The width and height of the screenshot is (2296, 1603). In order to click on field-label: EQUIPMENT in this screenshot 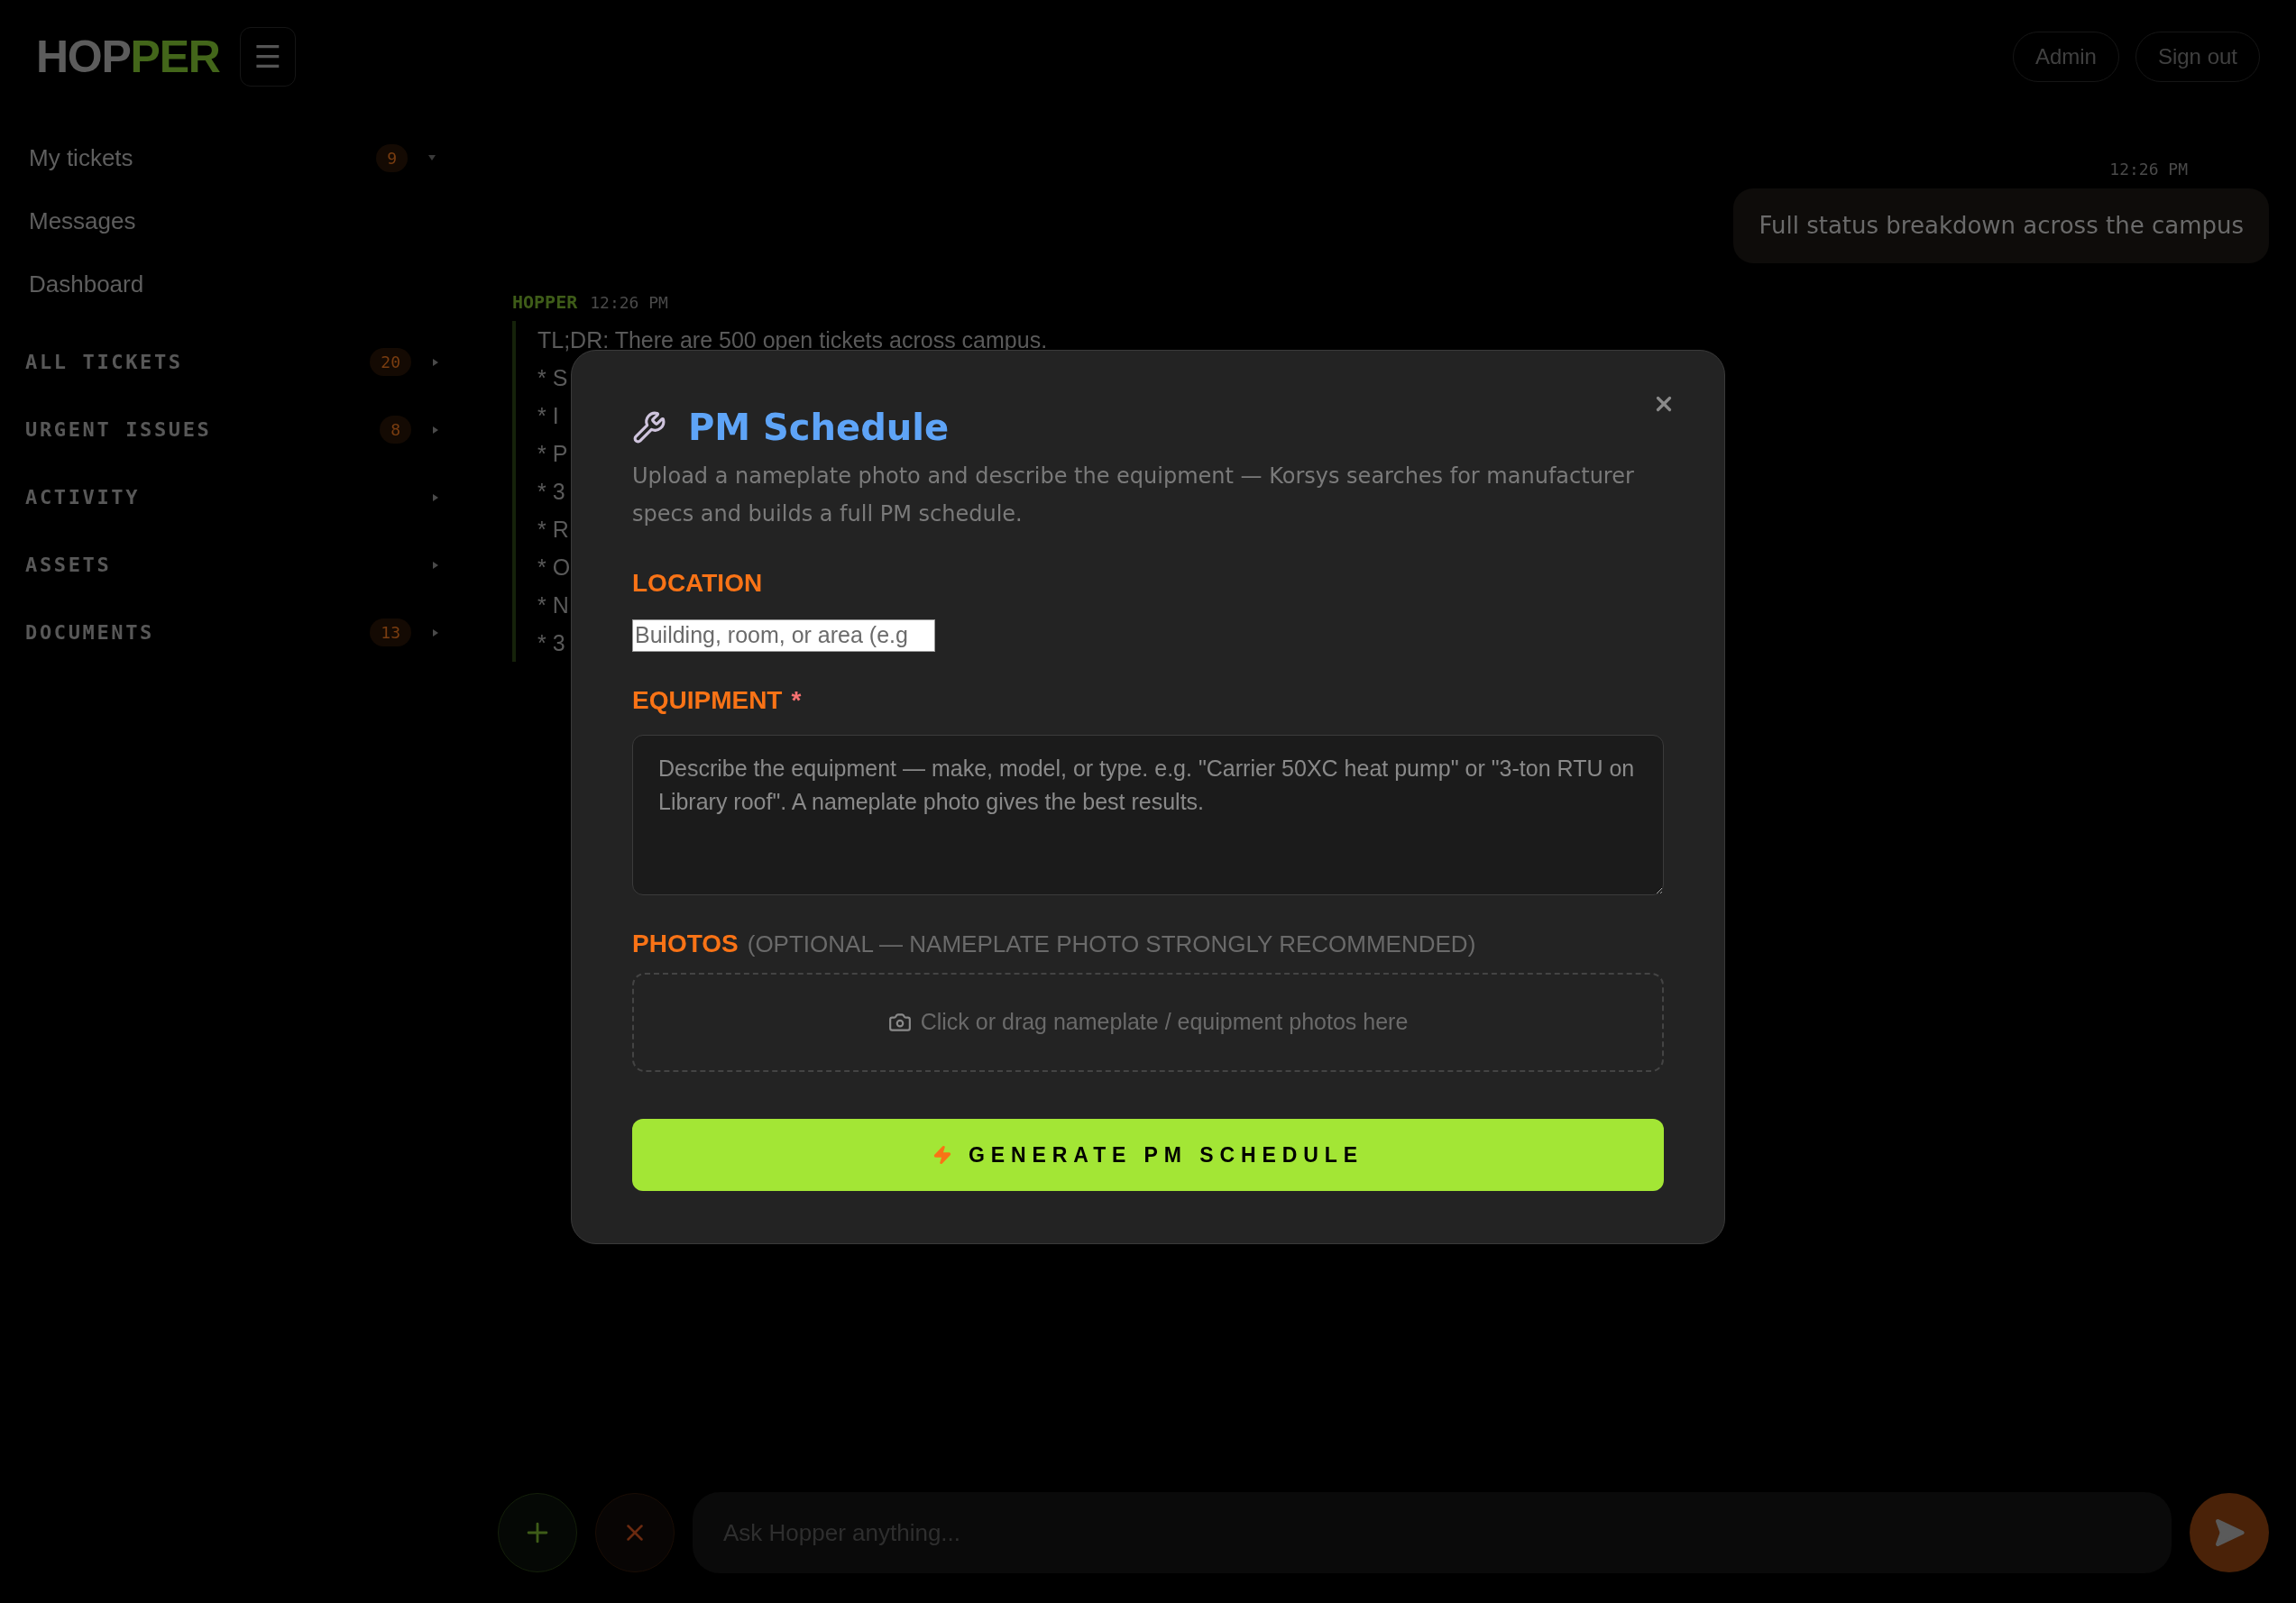, I will do `click(707, 700)`.